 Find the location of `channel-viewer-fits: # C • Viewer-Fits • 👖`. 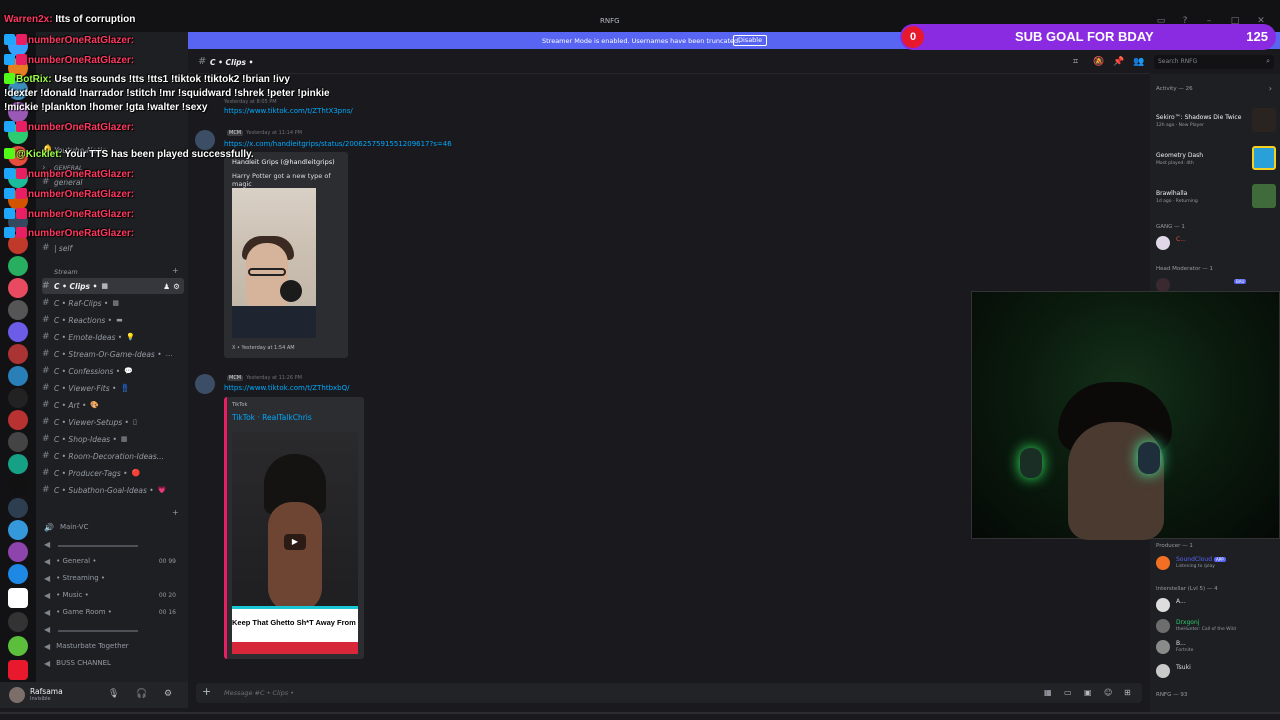

channel-viewer-fits: # C • Viewer-Fits • 👖 is located at coordinates (113, 388).